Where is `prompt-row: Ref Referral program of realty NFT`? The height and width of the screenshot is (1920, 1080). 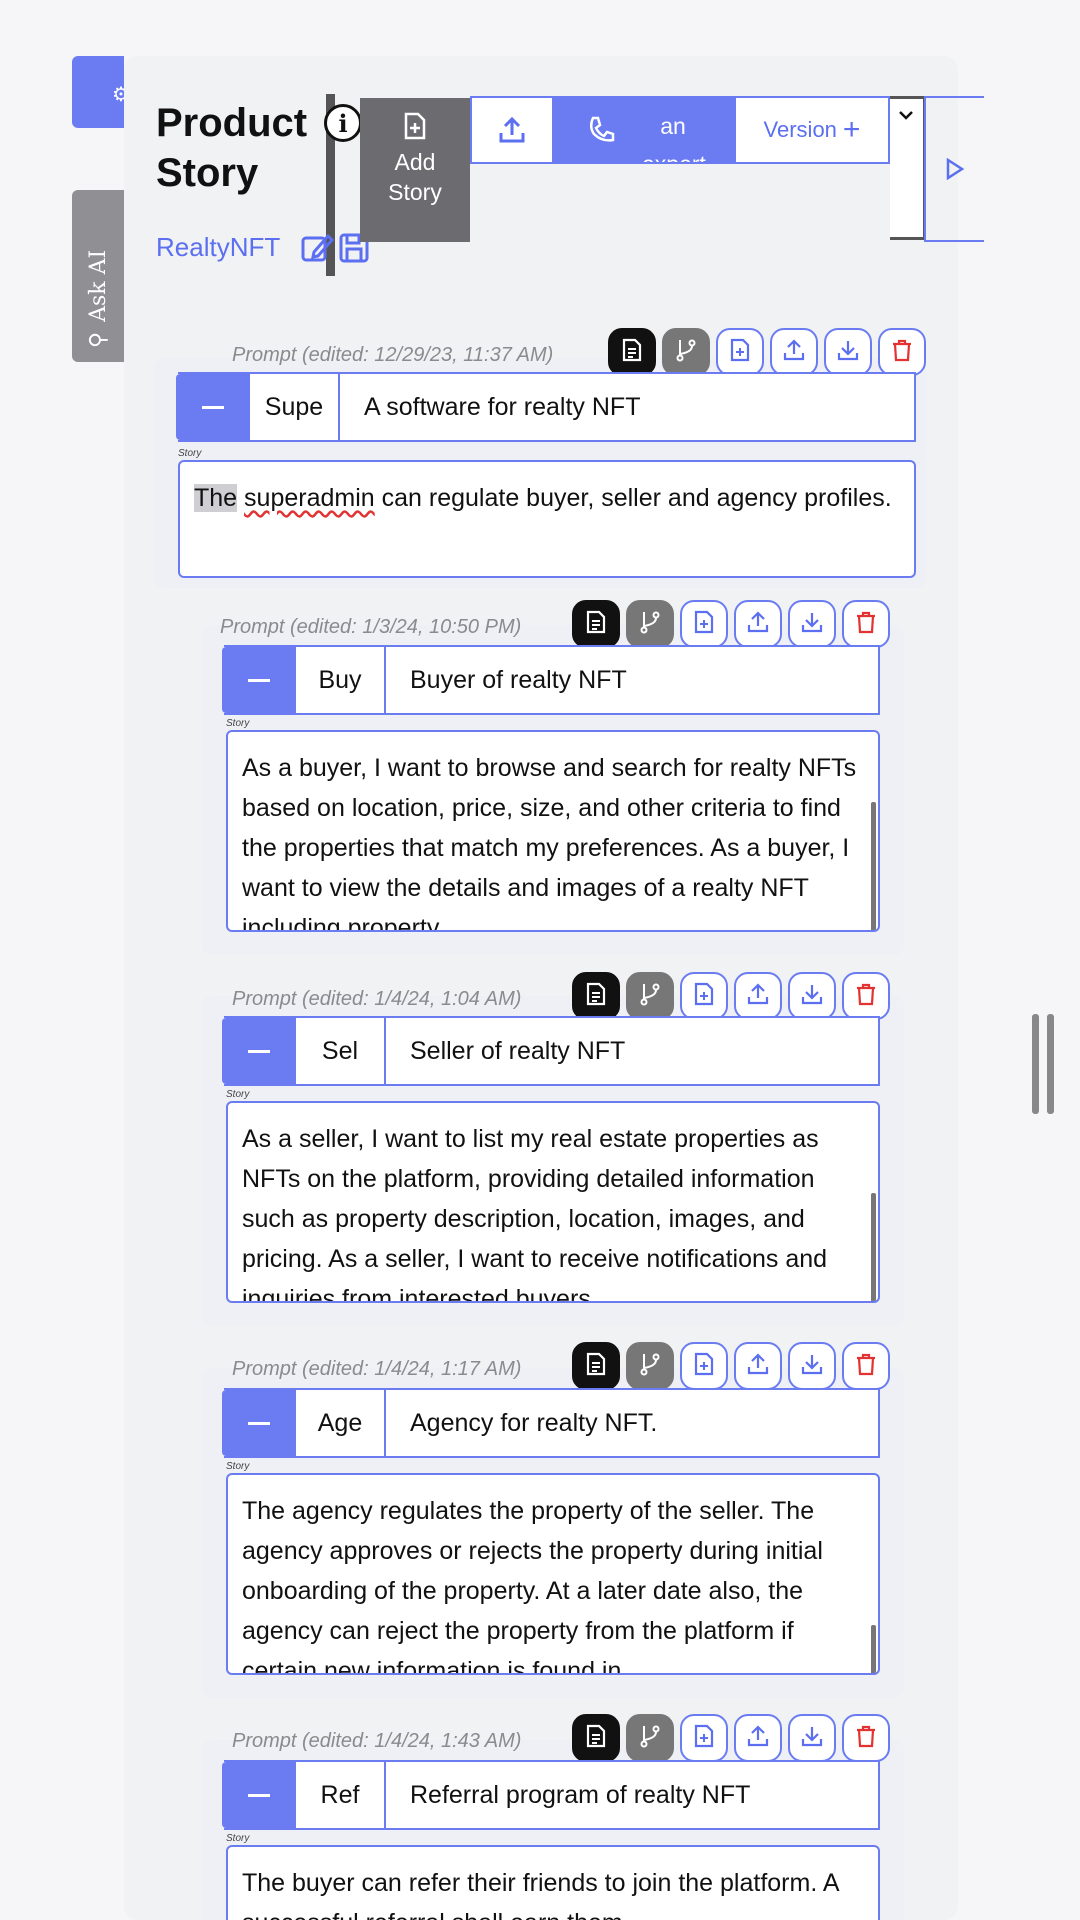 prompt-row: Ref Referral program of realty NFT is located at coordinates (551, 1795).